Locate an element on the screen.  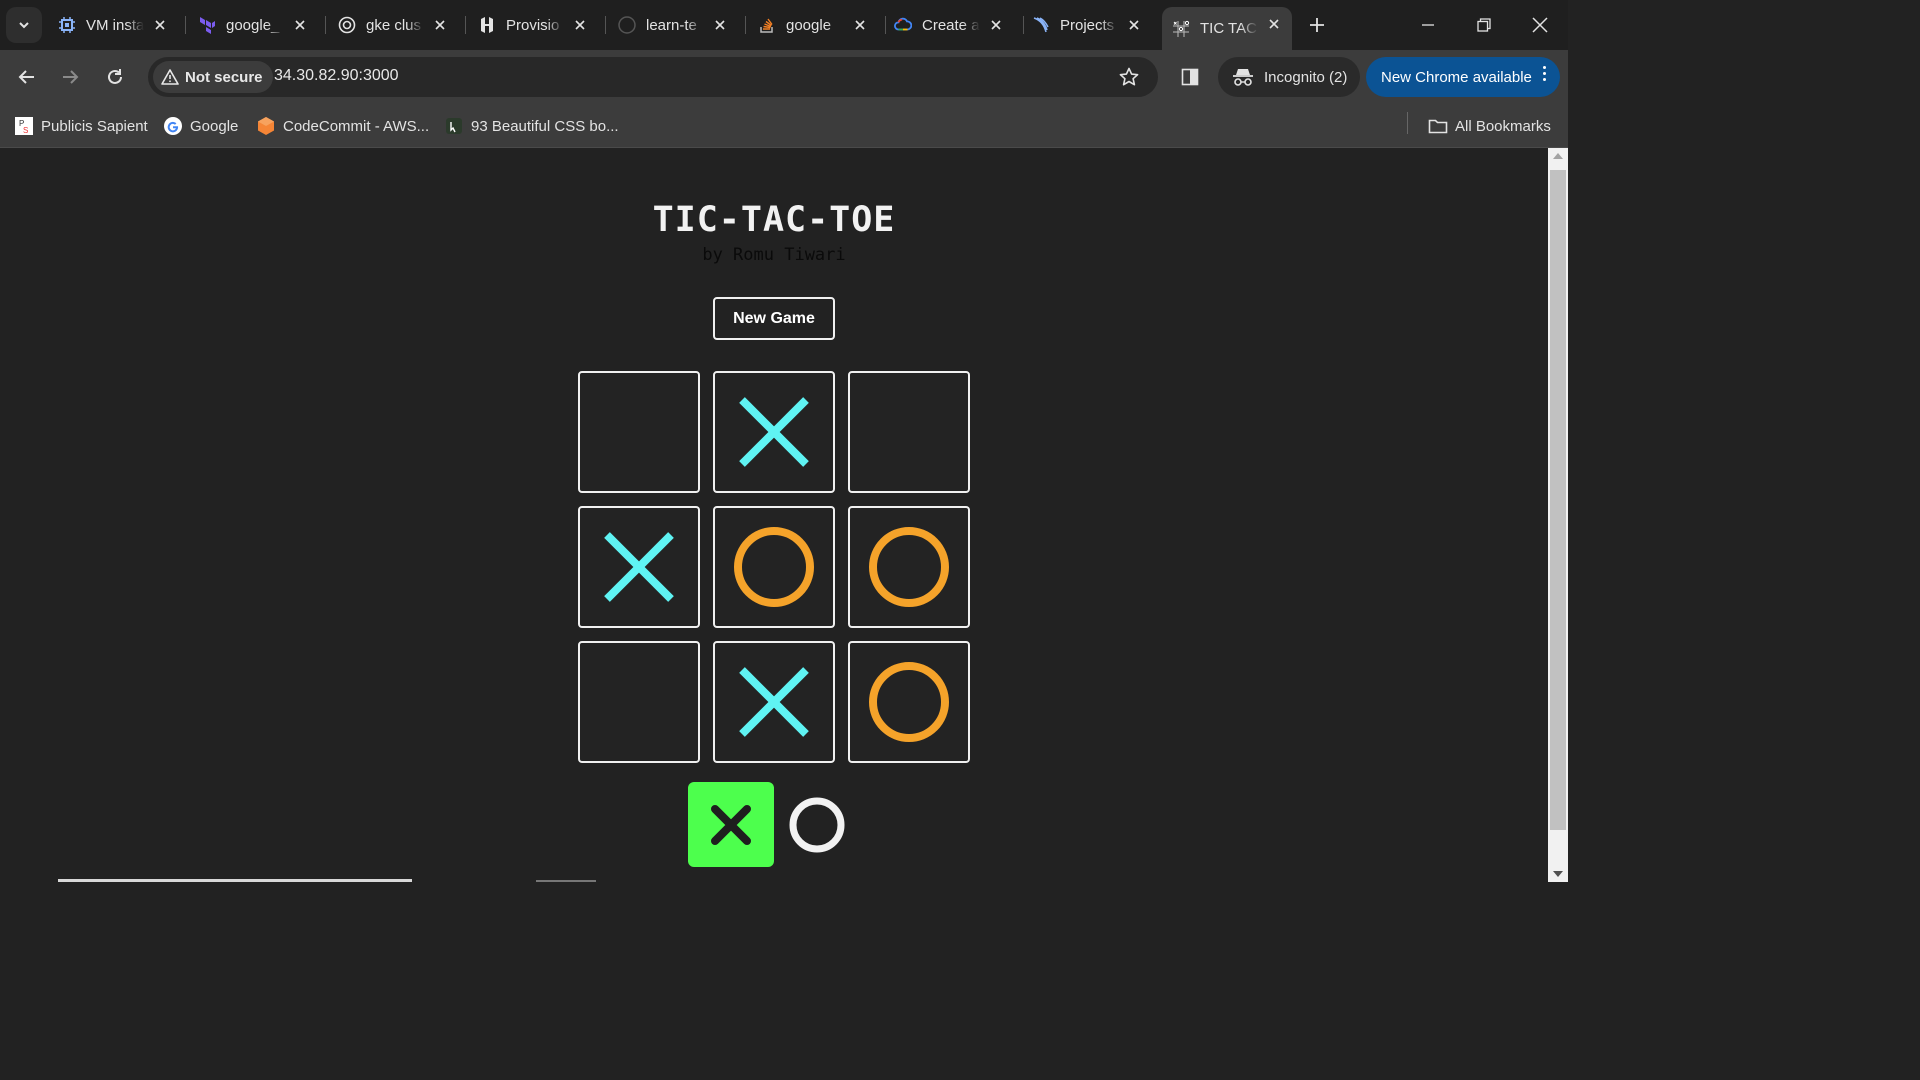
game-title: TIC-TAC-TOE is located at coordinates (774, 220).